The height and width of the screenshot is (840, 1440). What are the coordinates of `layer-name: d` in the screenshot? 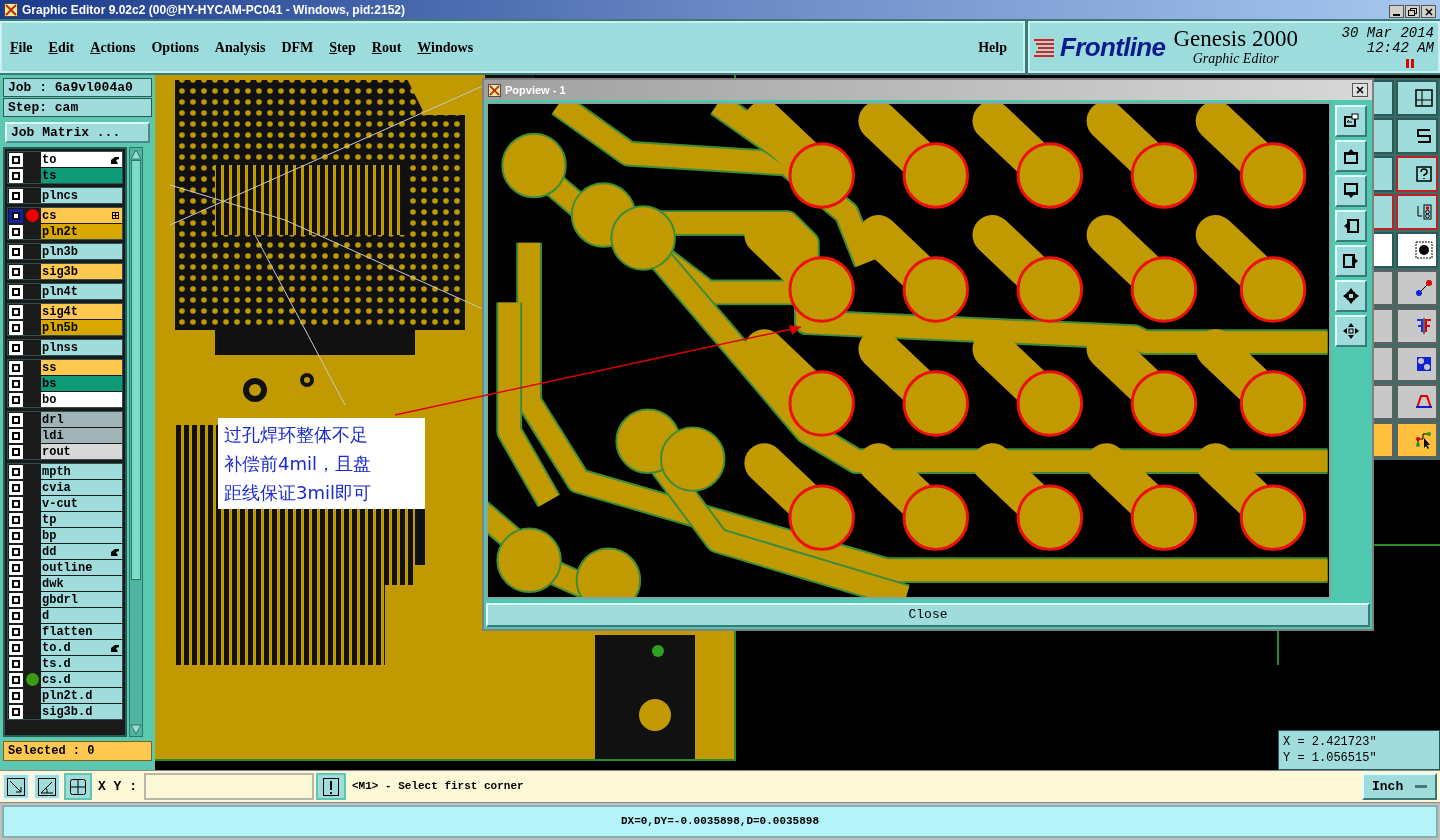 It's located at (81, 615).